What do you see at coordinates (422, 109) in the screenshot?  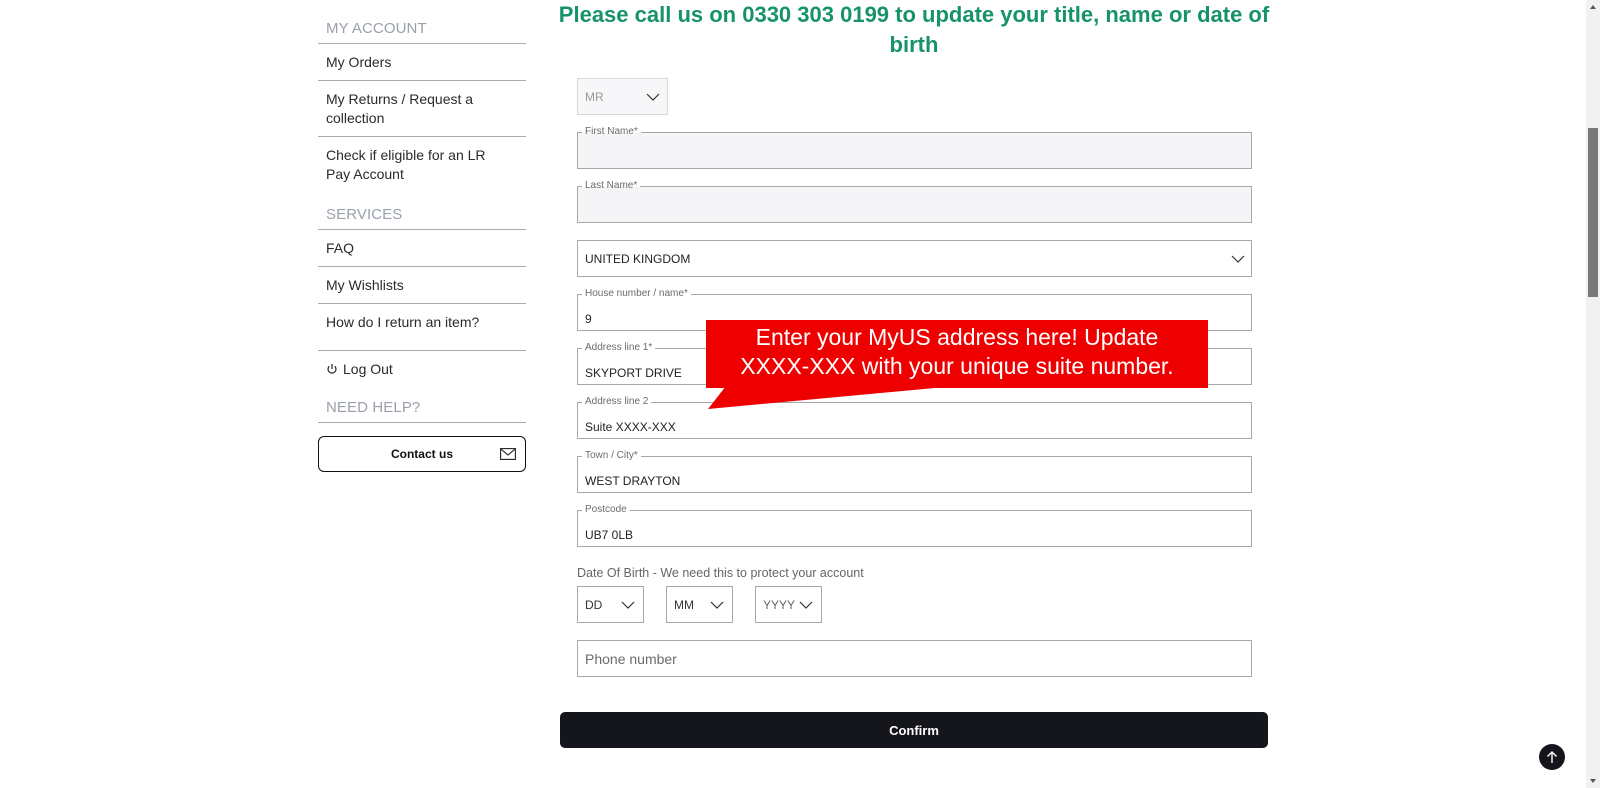 I see `sidebar-item-my-returns: My Returns / Request a collection` at bounding box center [422, 109].